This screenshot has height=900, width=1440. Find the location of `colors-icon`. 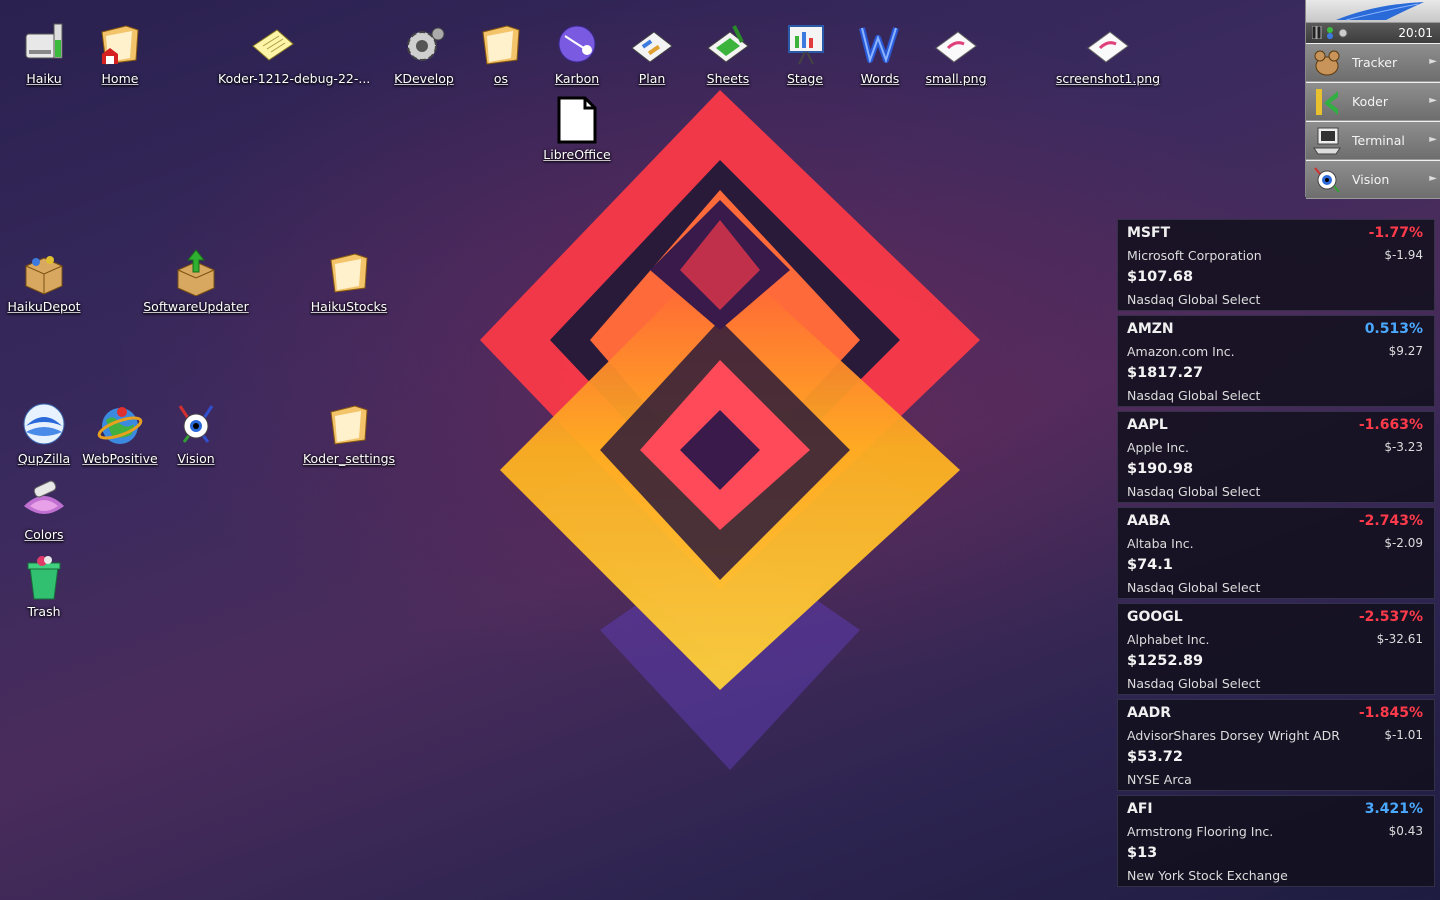

colors-icon is located at coordinates (44, 500).